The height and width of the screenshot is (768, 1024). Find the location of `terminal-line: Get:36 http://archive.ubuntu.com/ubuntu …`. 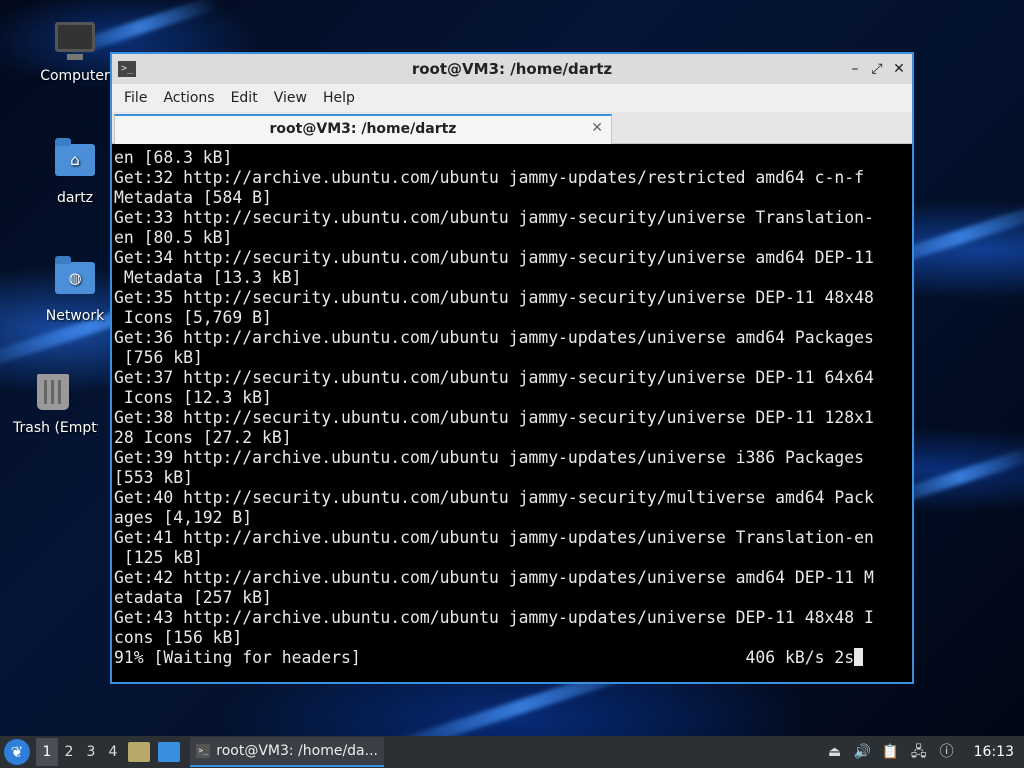

terminal-line: Get:36 http://archive.ubuntu.com/ubuntu … is located at coordinates (494, 337).